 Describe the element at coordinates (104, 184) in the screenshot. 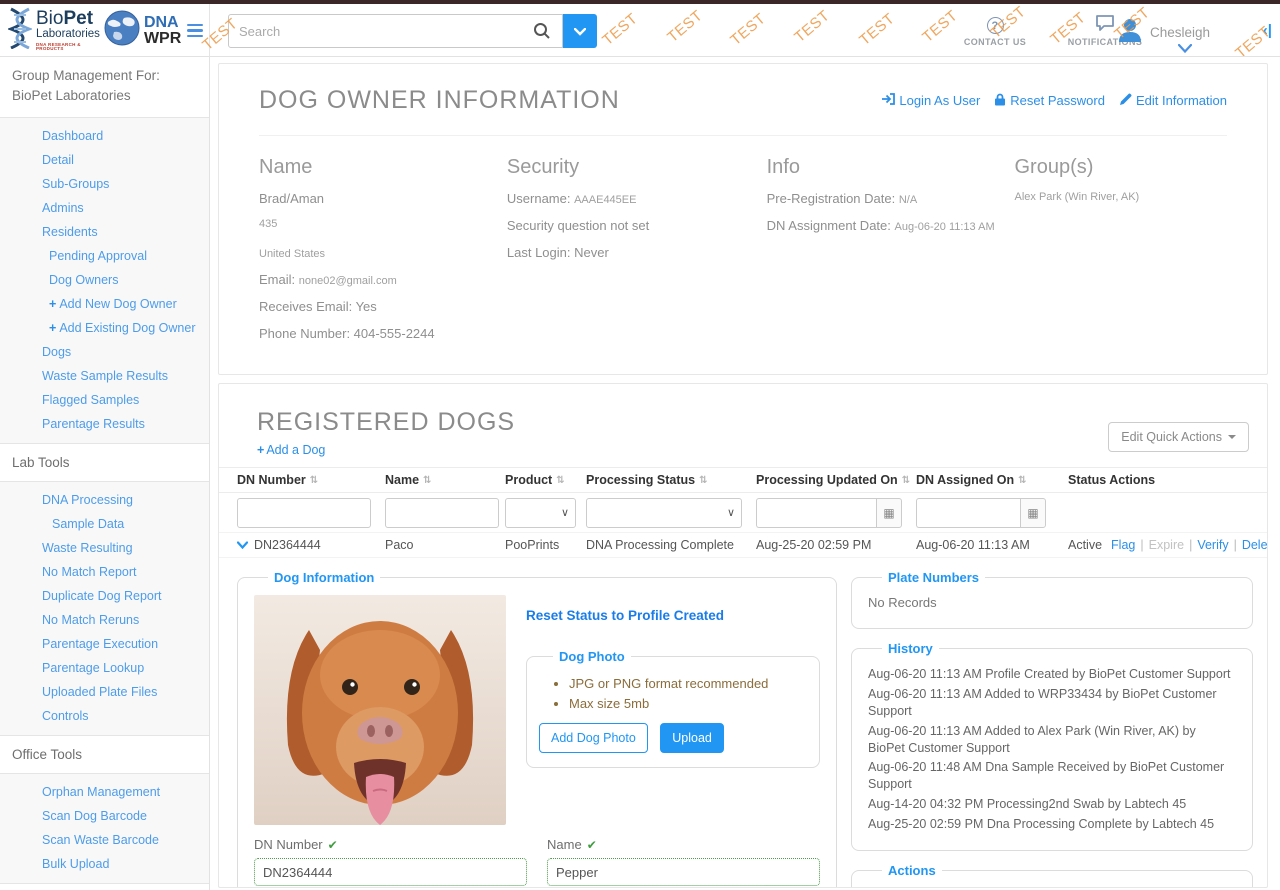

I see `sidebar-item-sub-groups: Sub-Groups` at that location.